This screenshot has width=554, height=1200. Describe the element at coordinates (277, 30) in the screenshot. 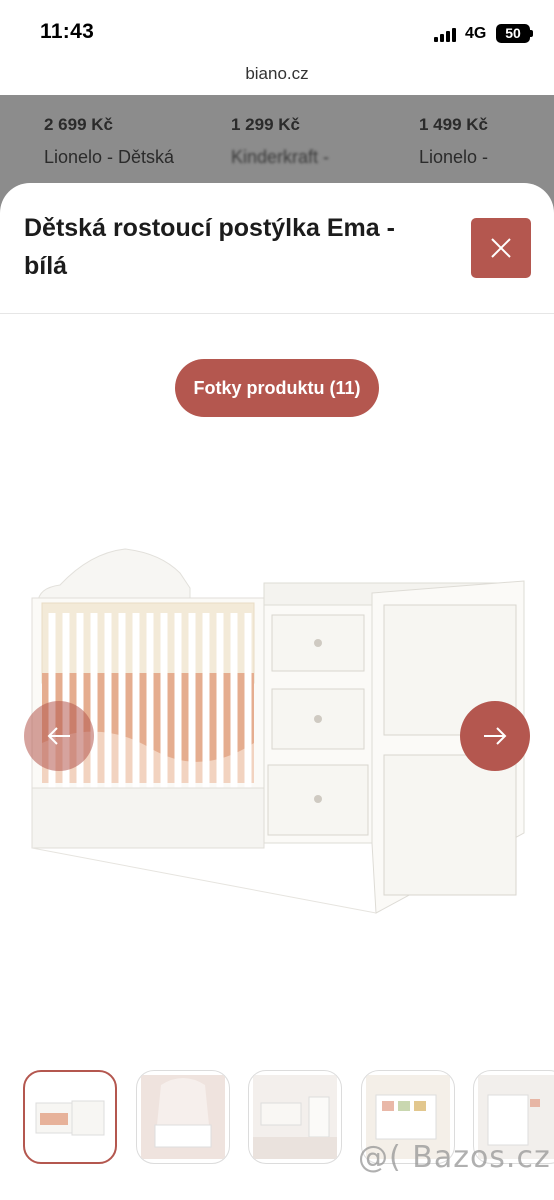

I see `status-bar: 11:43 4G 50` at that location.